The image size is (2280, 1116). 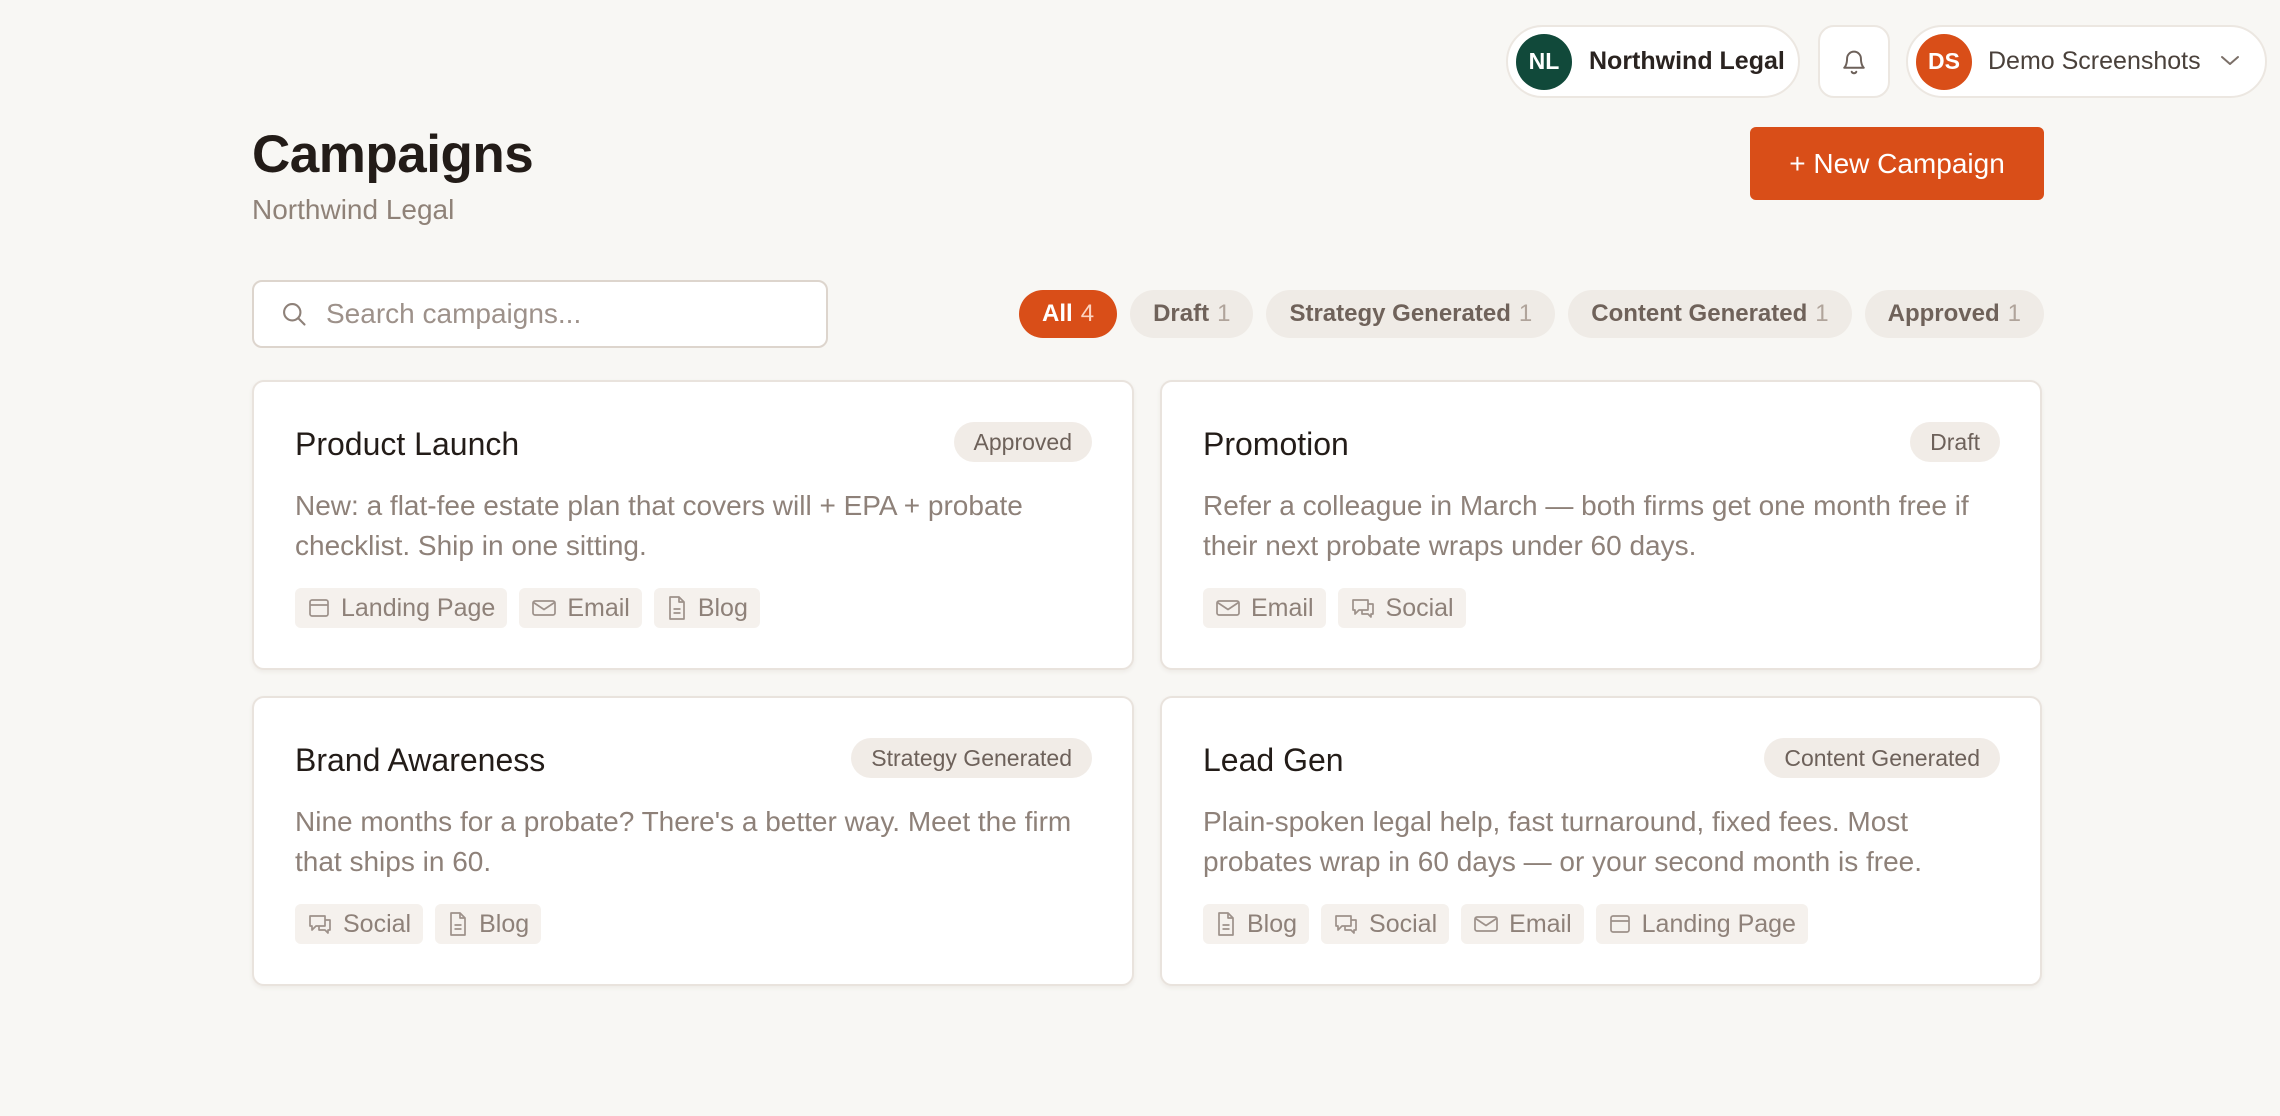 I want to click on search-icon, so click(x=294, y=314).